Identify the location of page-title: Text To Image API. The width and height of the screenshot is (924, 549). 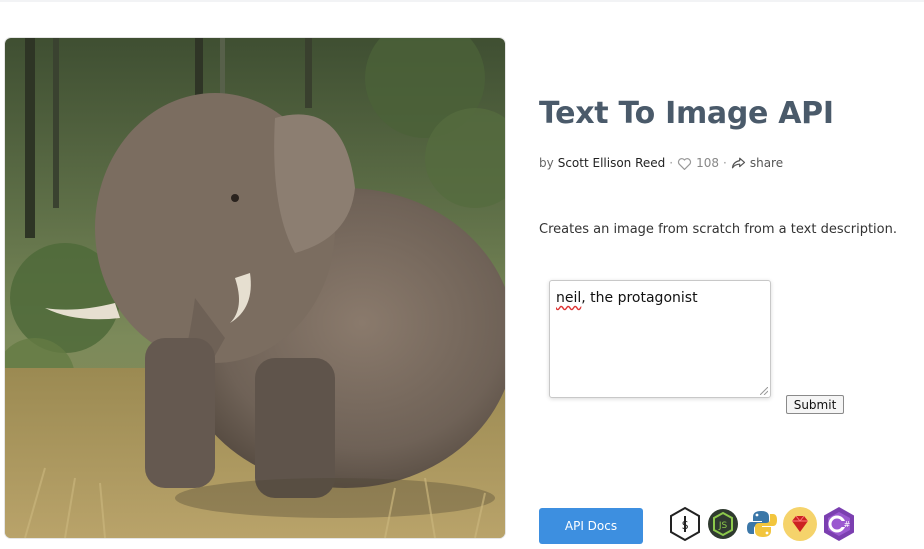
(686, 113).